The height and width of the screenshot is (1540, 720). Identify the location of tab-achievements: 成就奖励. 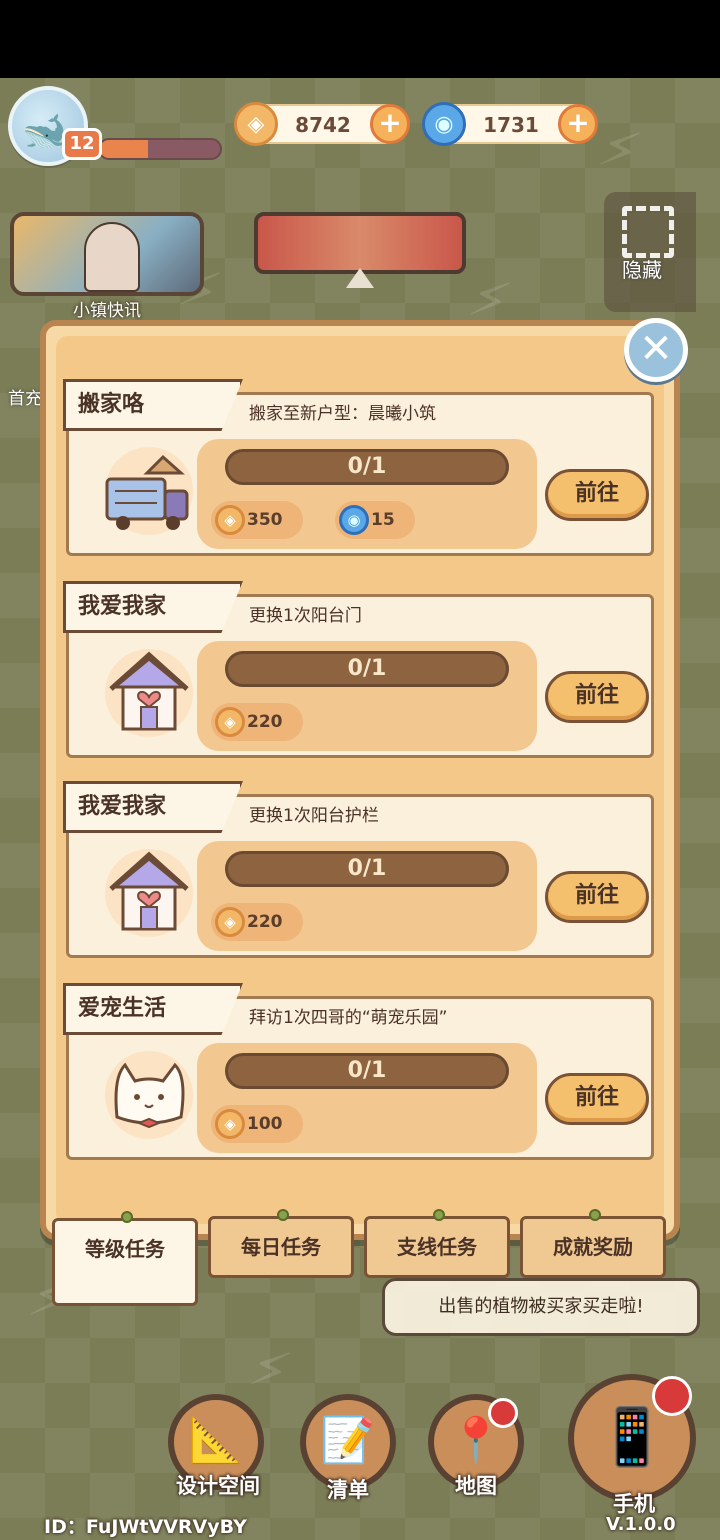
(593, 1243).